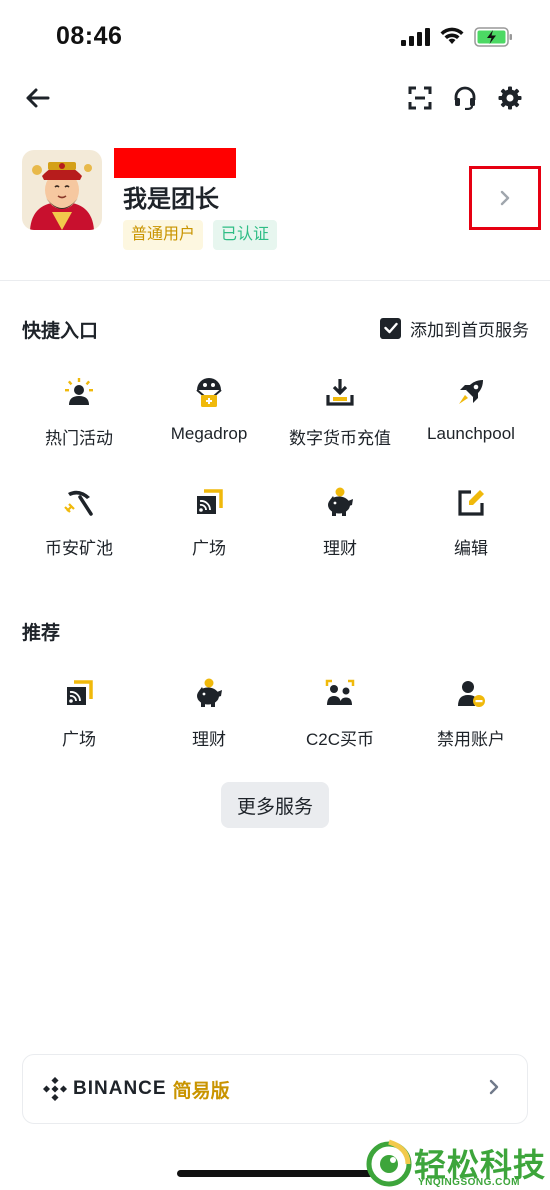 The height and width of the screenshot is (1190, 550). Describe the element at coordinates (275, 280) in the screenshot. I see `divider` at that location.